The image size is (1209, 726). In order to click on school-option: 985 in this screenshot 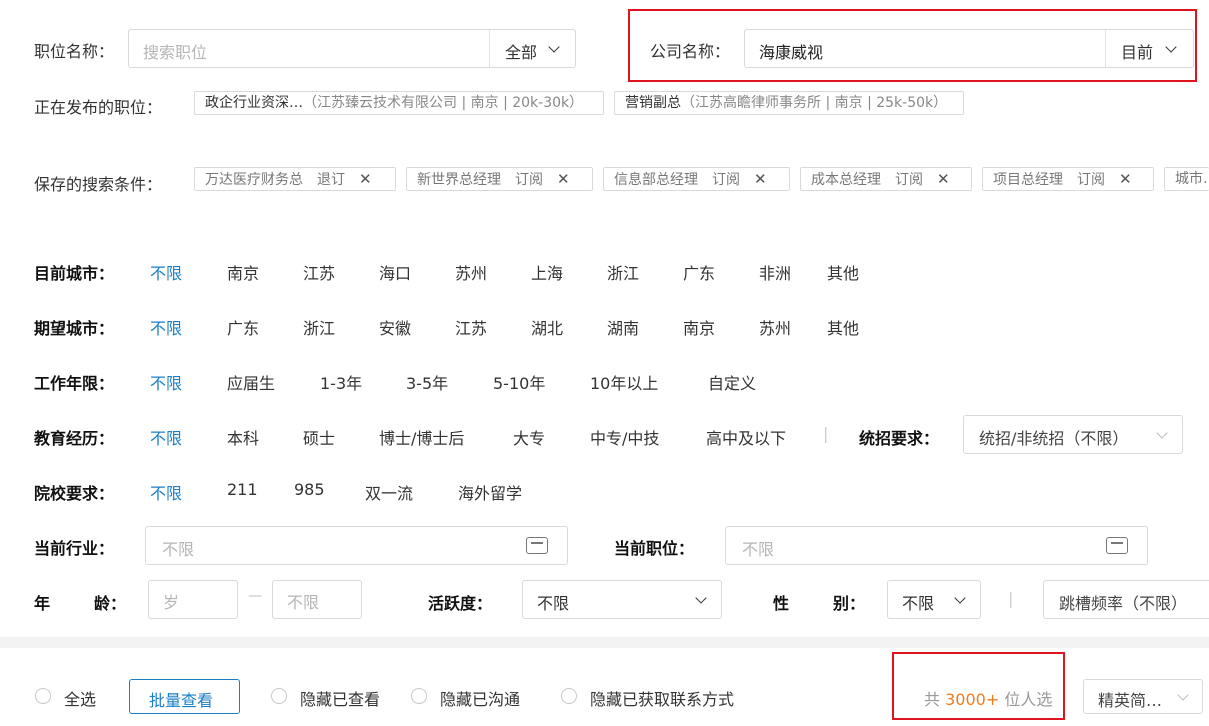, I will do `click(309, 489)`.